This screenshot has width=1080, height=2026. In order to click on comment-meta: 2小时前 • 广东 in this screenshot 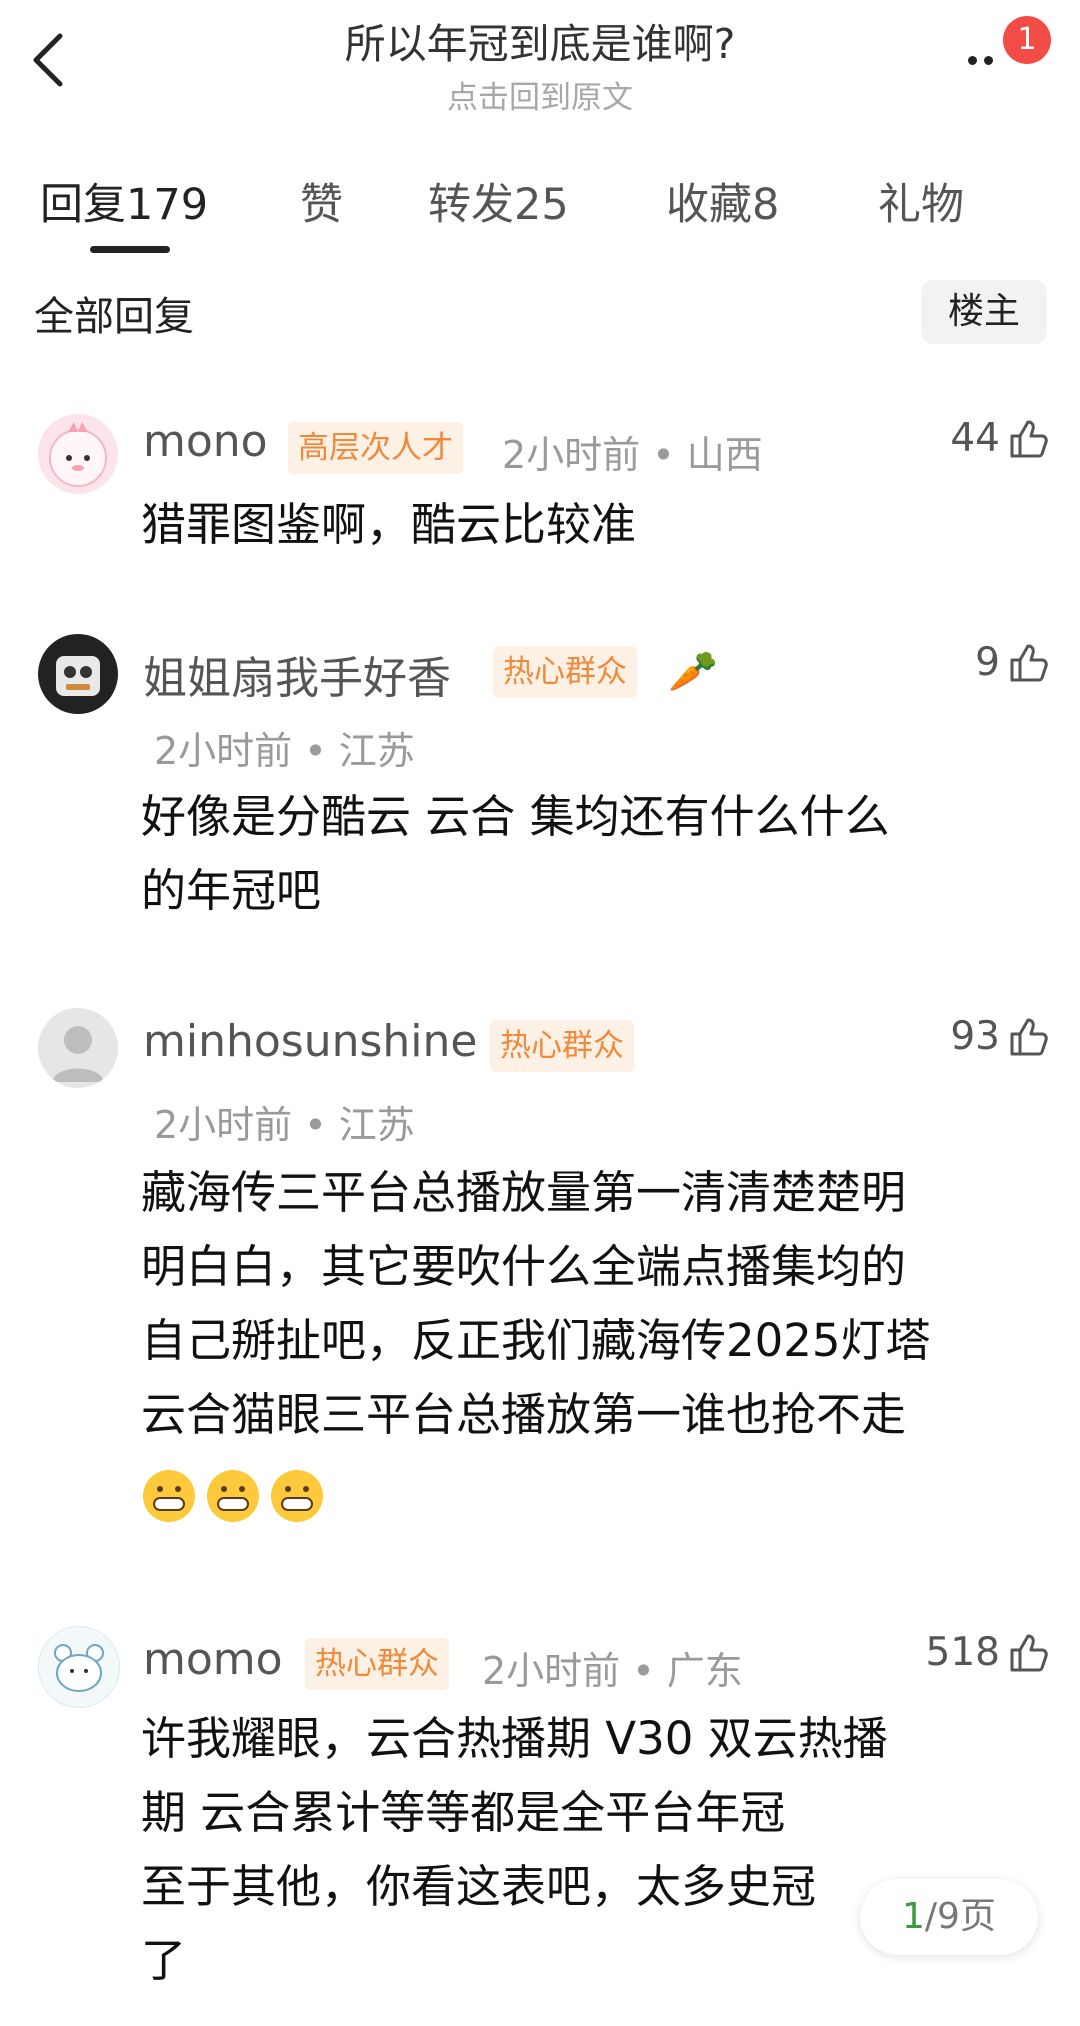, I will do `click(612, 1671)`.